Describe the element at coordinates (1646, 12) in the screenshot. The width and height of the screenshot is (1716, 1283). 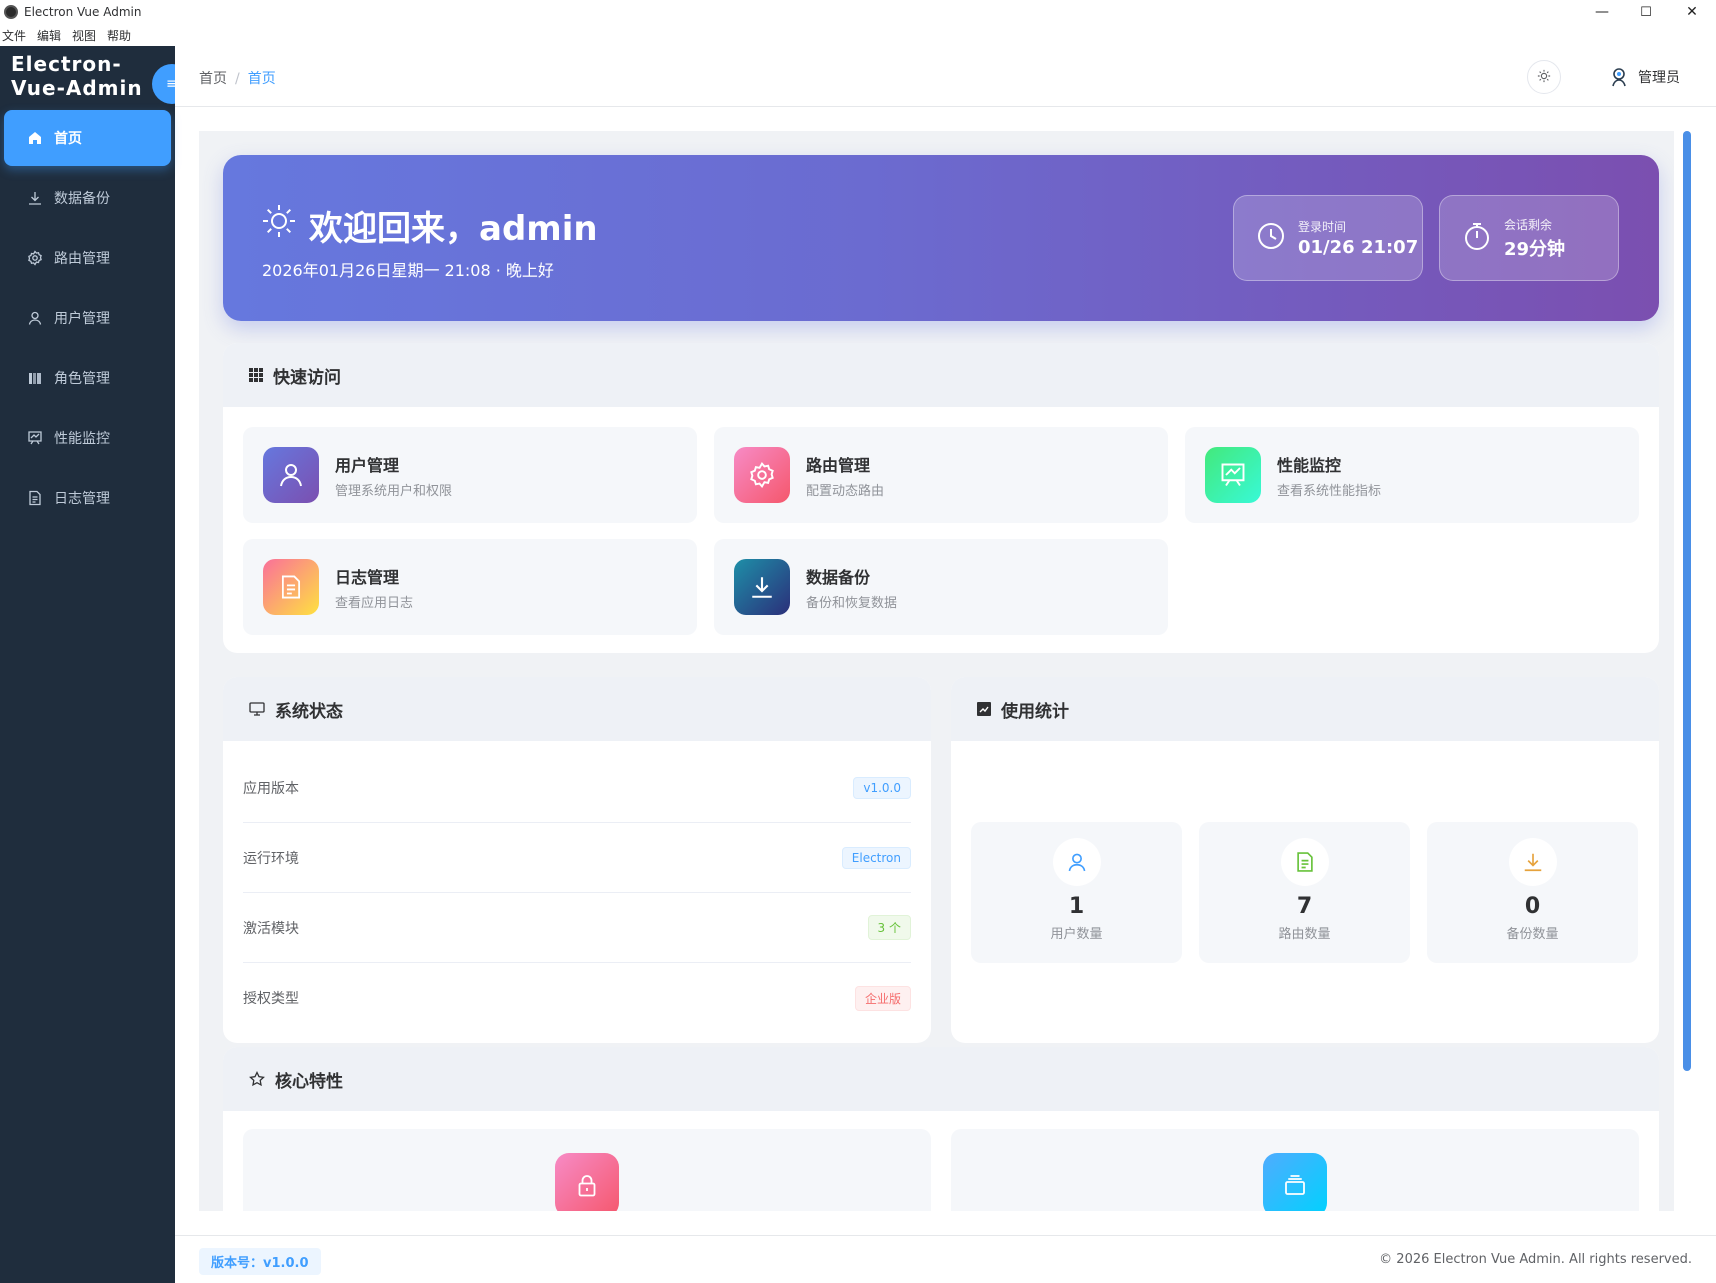
I see `maximize-button: ☐` at that location.